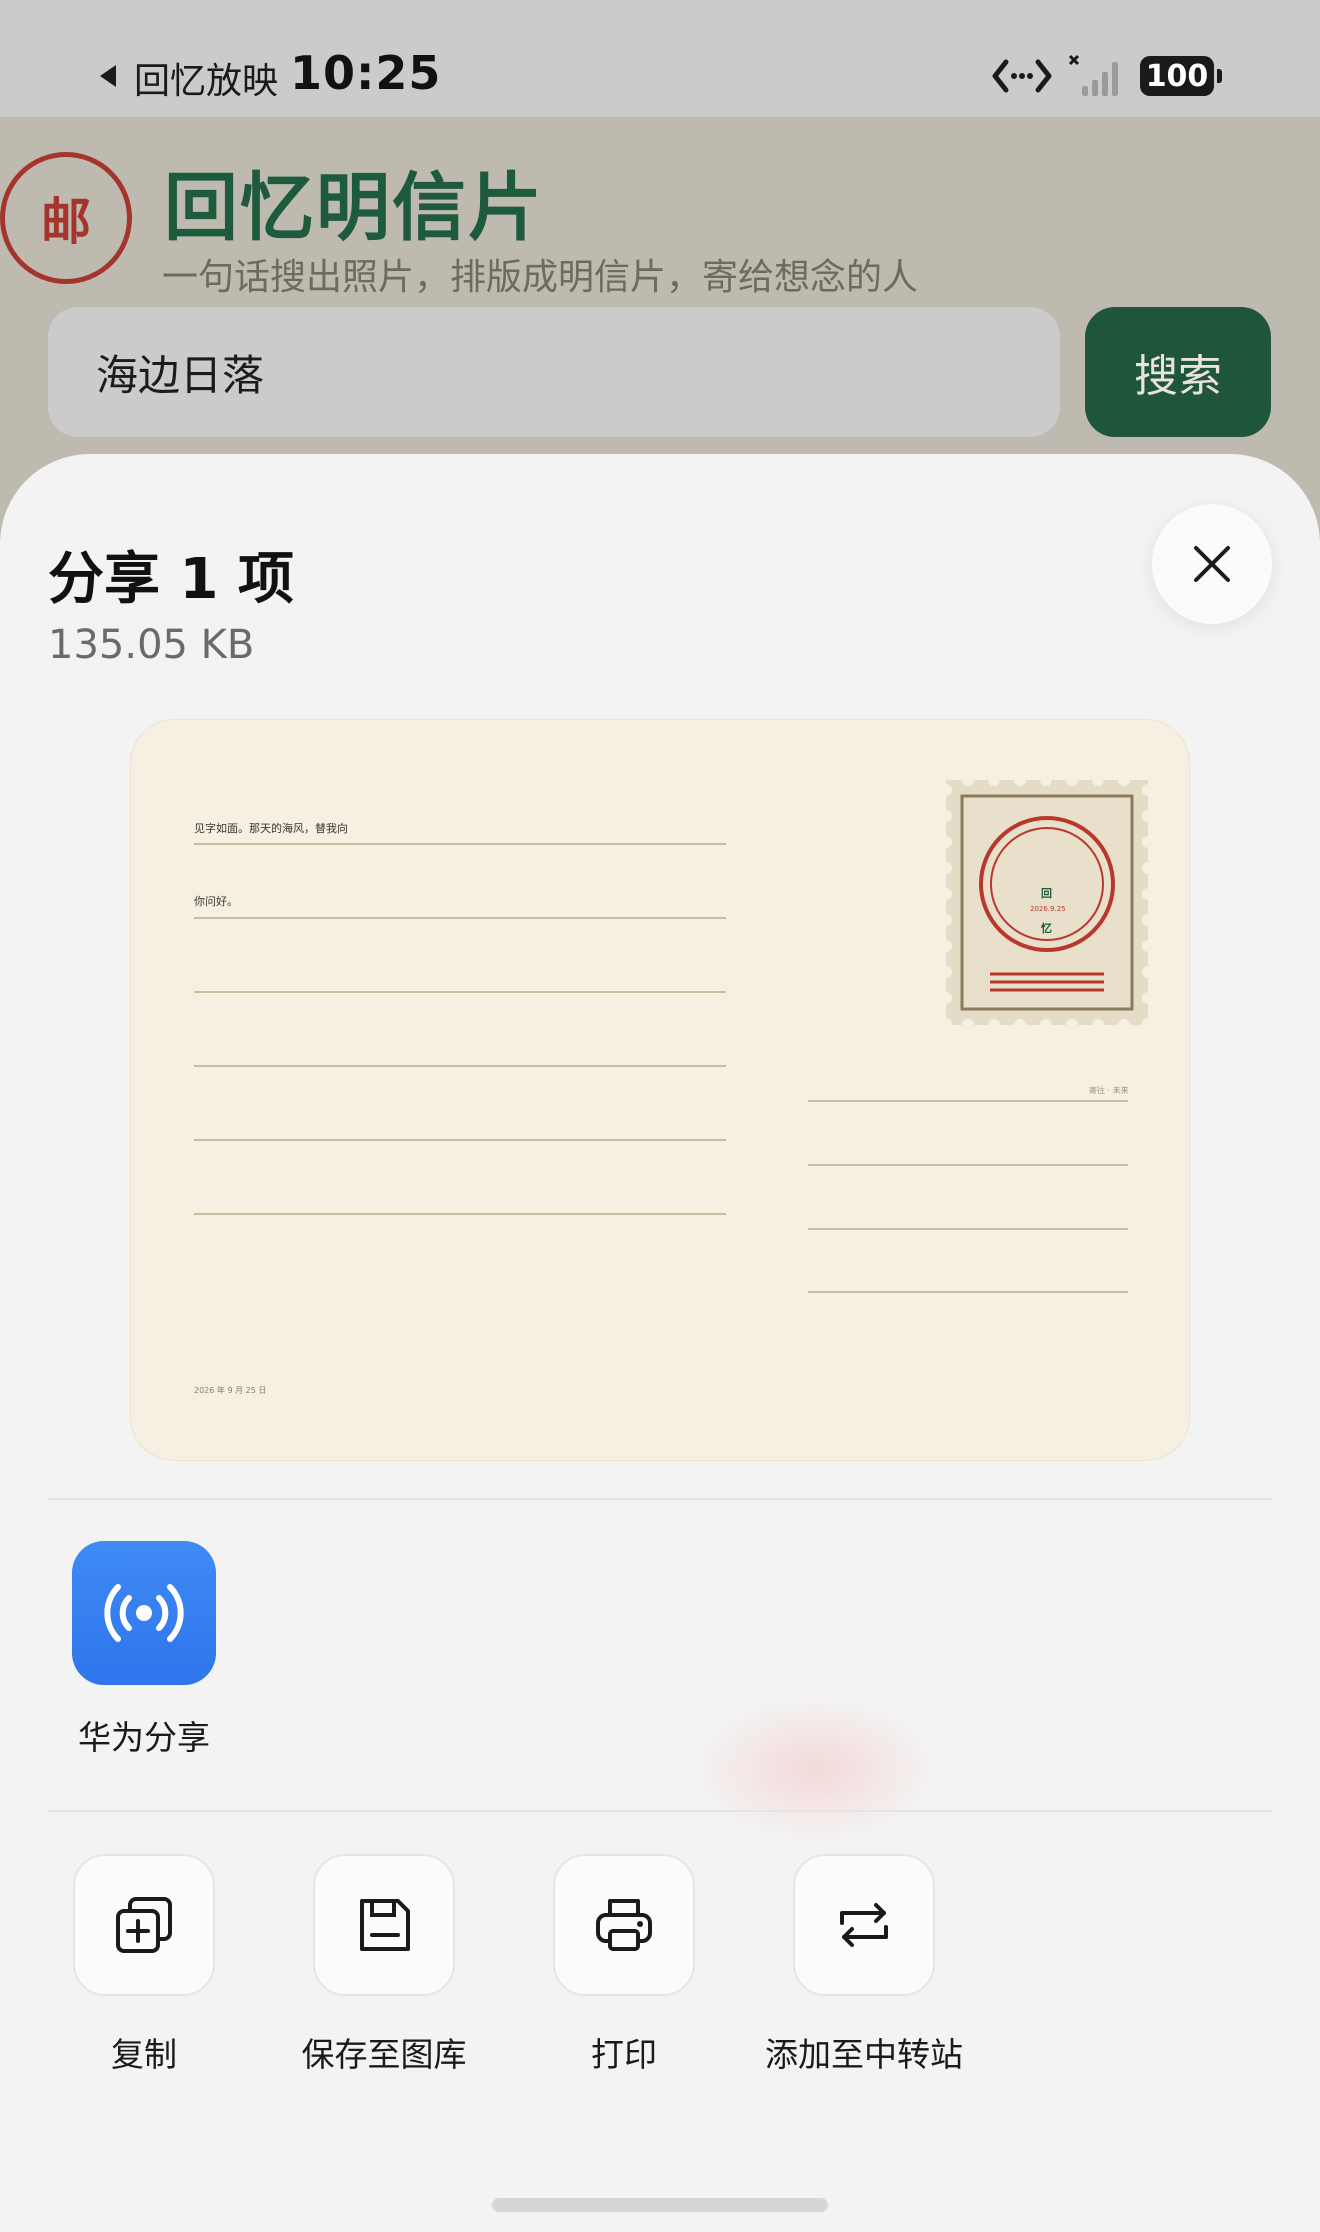  Describe the element at coordinates (180, 375) in the screenshot. I see `search-input-value: 海边日落` at that location.